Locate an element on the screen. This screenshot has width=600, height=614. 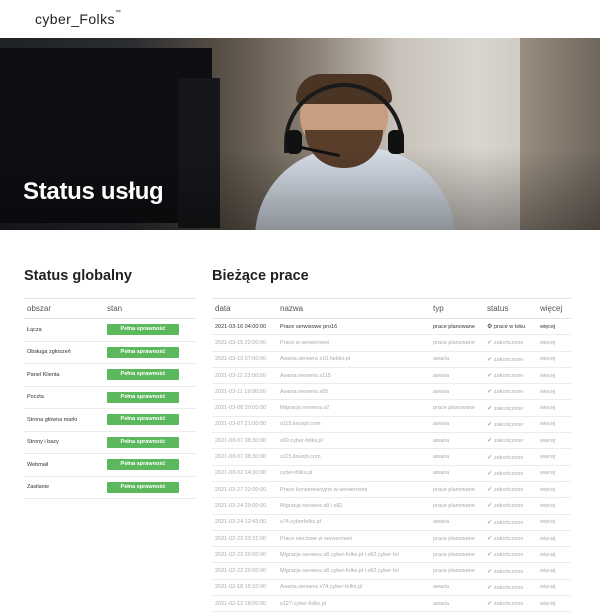
col-date-header: data is located at coordinates (244, 308).